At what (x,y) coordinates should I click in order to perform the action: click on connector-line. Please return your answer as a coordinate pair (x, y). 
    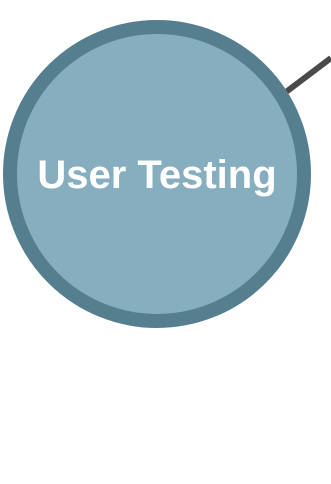
    Looking at the image, I should click on (307, 75).